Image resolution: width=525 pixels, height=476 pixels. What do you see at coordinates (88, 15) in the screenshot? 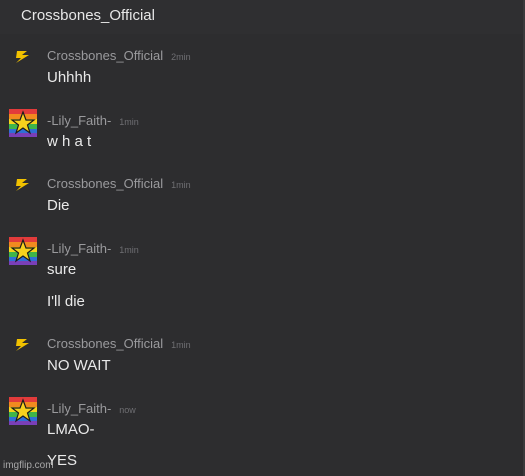
I see `chat-title: Crossbones_Official` at bounding box center [88, 15].